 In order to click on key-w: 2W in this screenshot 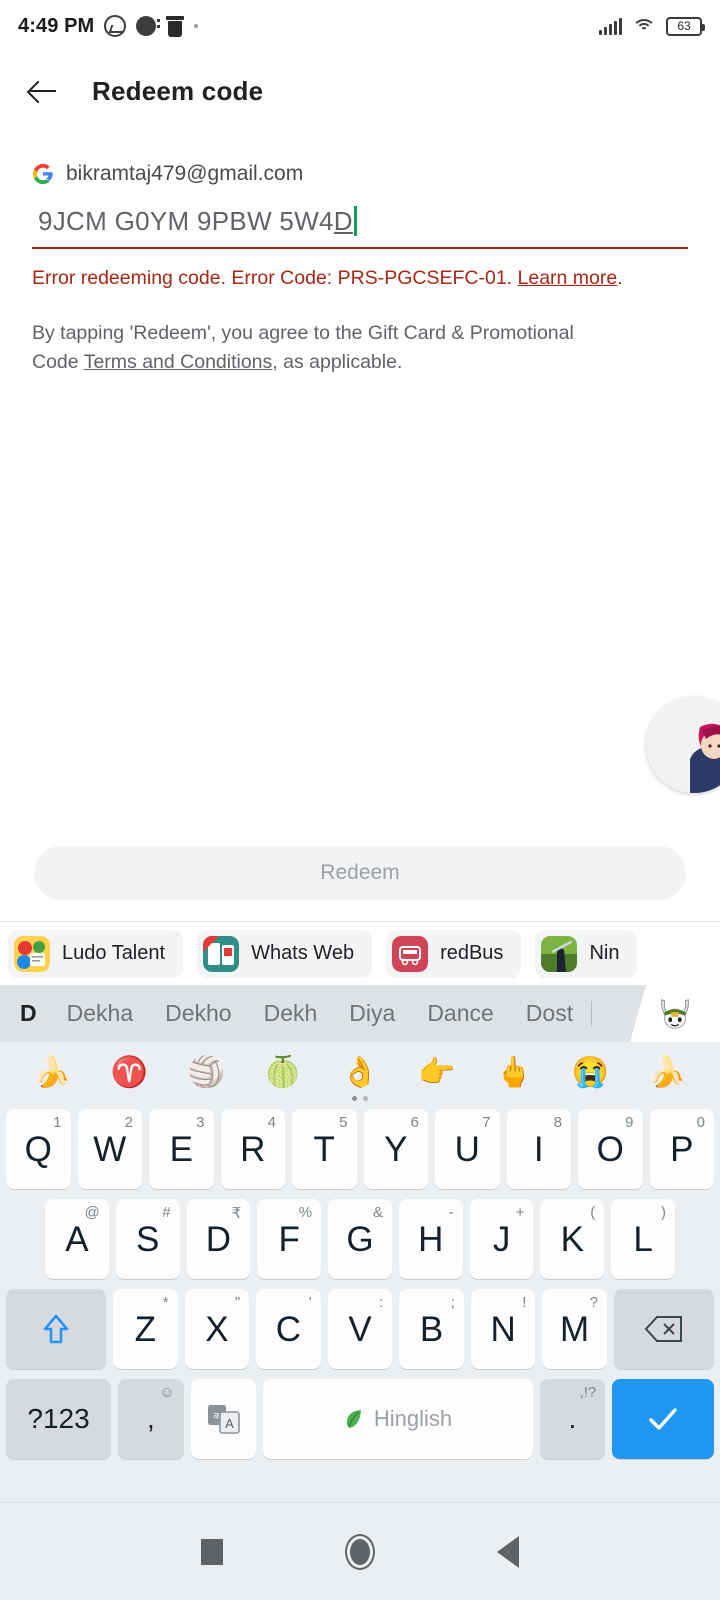, I will do `click(109, 1149)`.